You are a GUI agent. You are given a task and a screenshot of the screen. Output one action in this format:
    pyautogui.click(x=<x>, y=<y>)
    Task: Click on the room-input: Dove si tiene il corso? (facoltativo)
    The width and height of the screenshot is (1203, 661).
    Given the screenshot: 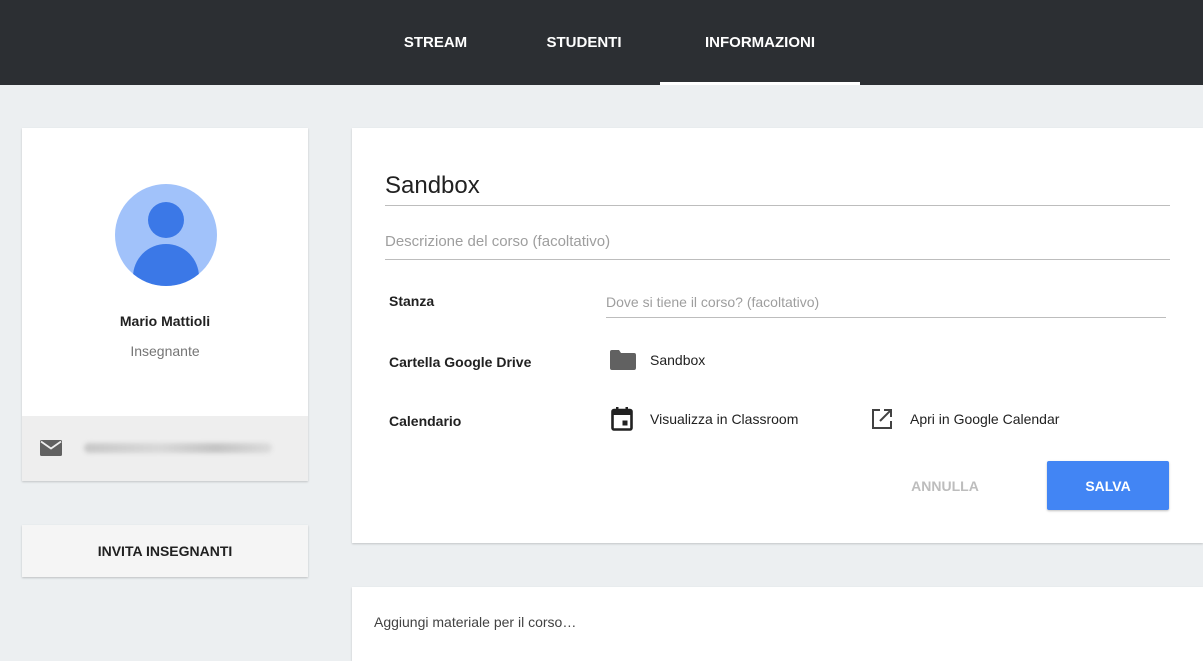 What is the action you would take?
    pyautogui.click(x=886, y=302)
    